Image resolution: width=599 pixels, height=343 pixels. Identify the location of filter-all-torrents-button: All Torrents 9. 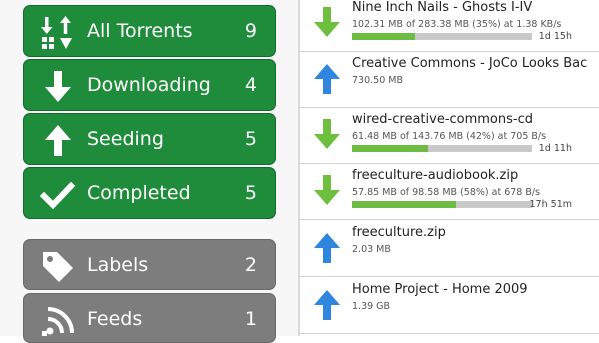
(149, 31).